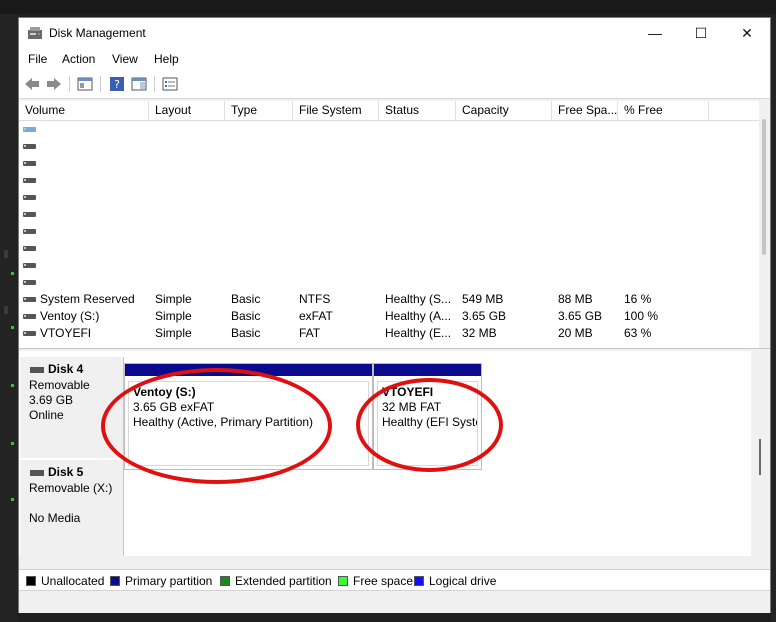 The image size is (776, 622). I want to click on menu-help: Help, so click(166, 59).